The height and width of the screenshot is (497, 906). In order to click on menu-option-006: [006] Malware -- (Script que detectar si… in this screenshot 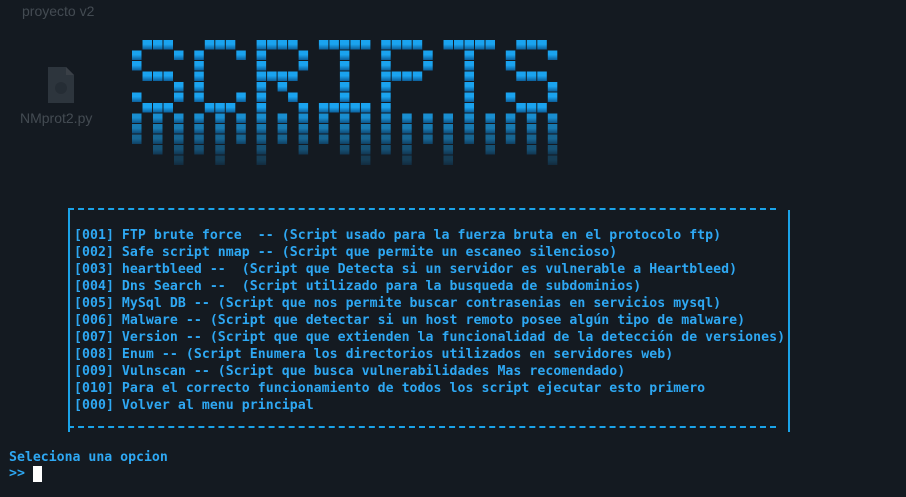, I will do `click(410, 320)`.